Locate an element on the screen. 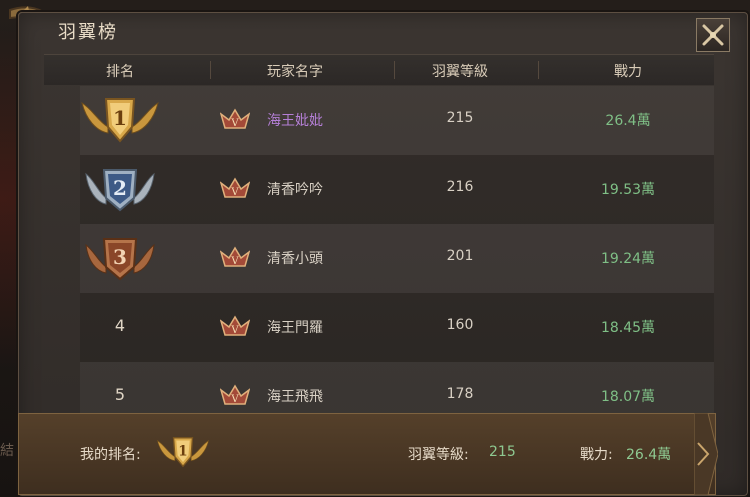  wing-level-value: 178 is located at coordinates (460, 394).